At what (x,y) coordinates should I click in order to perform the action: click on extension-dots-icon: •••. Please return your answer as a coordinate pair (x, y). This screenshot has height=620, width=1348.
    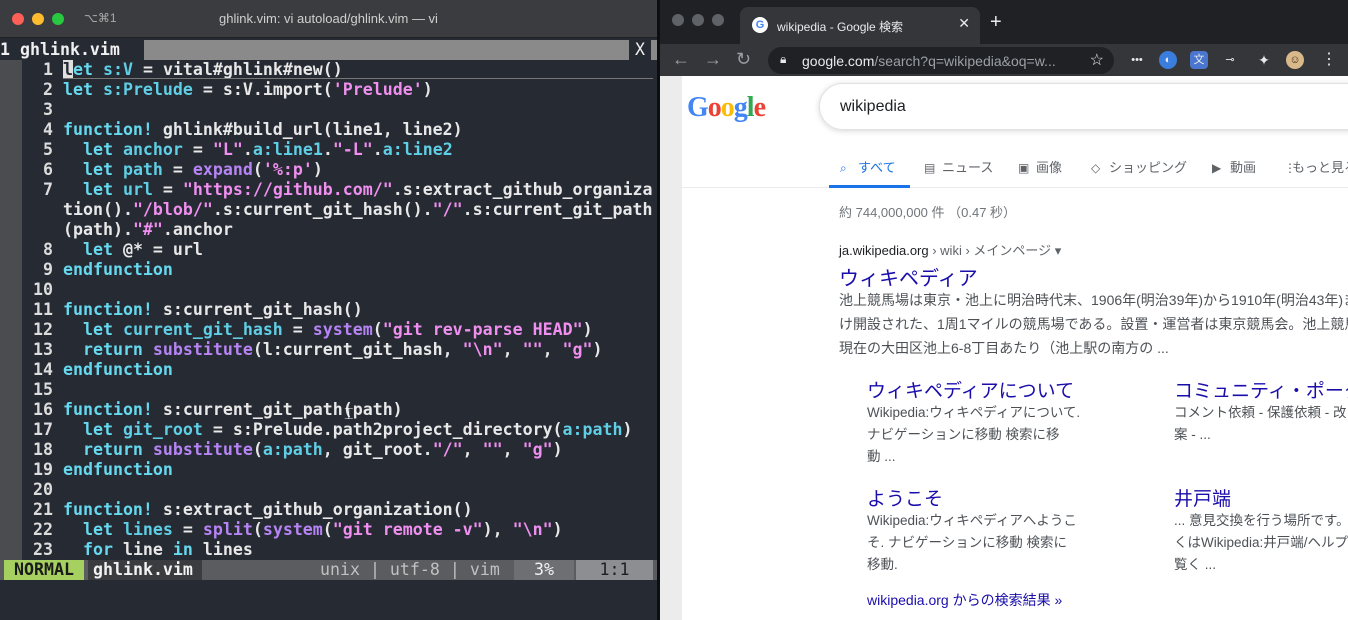
    Looking at the image, I should click on (1137, 60).